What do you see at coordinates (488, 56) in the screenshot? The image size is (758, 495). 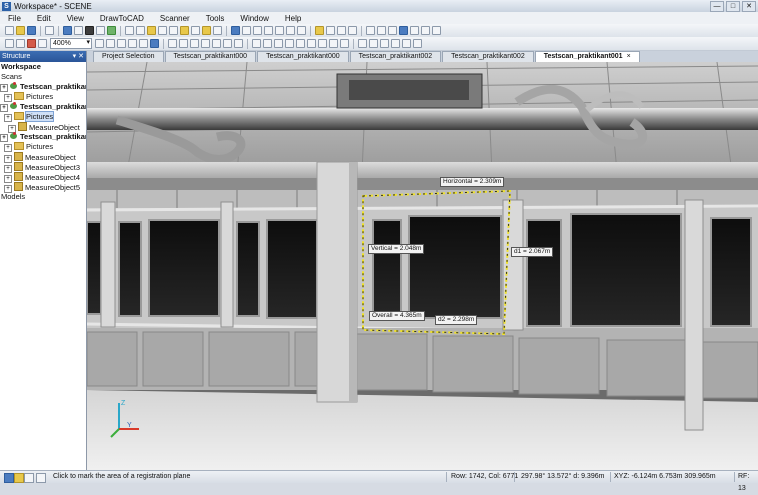 I see `tab-4: Testscan_praktikant002` at bounding box center [488, 56].